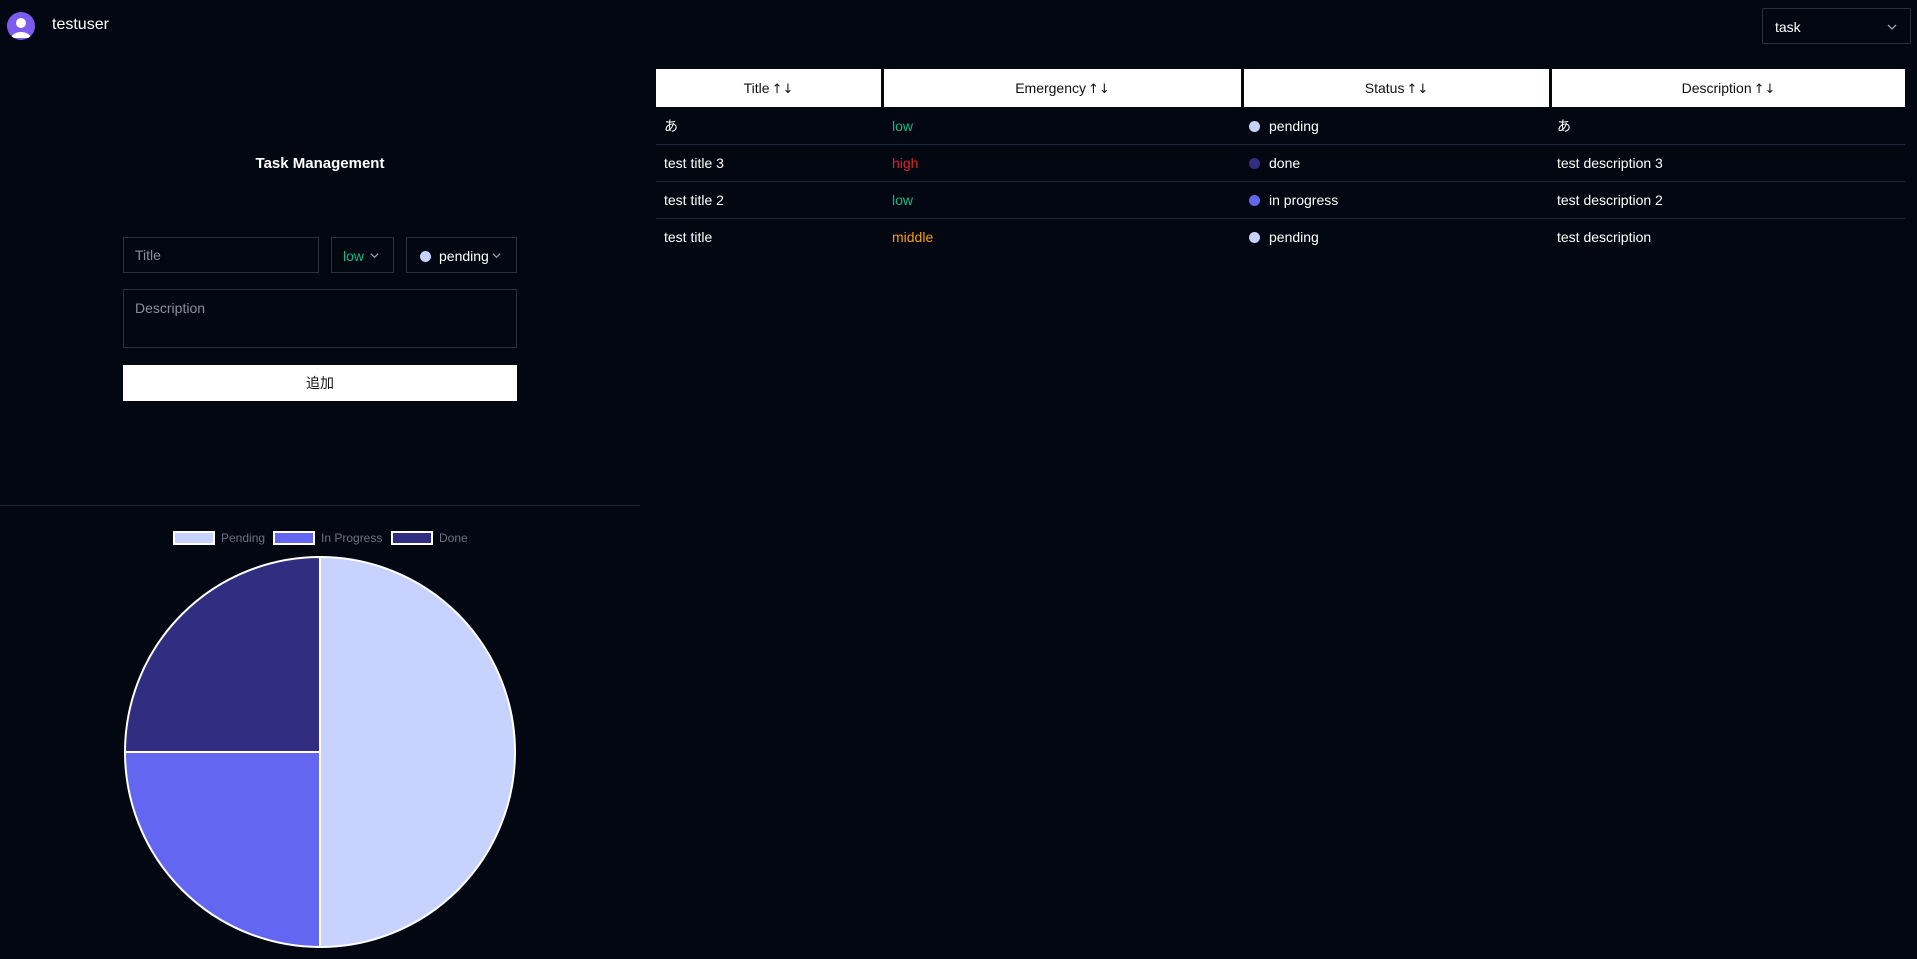 This screenshot has height=959, width=1917. I want to click on divider, so click(320, 505).